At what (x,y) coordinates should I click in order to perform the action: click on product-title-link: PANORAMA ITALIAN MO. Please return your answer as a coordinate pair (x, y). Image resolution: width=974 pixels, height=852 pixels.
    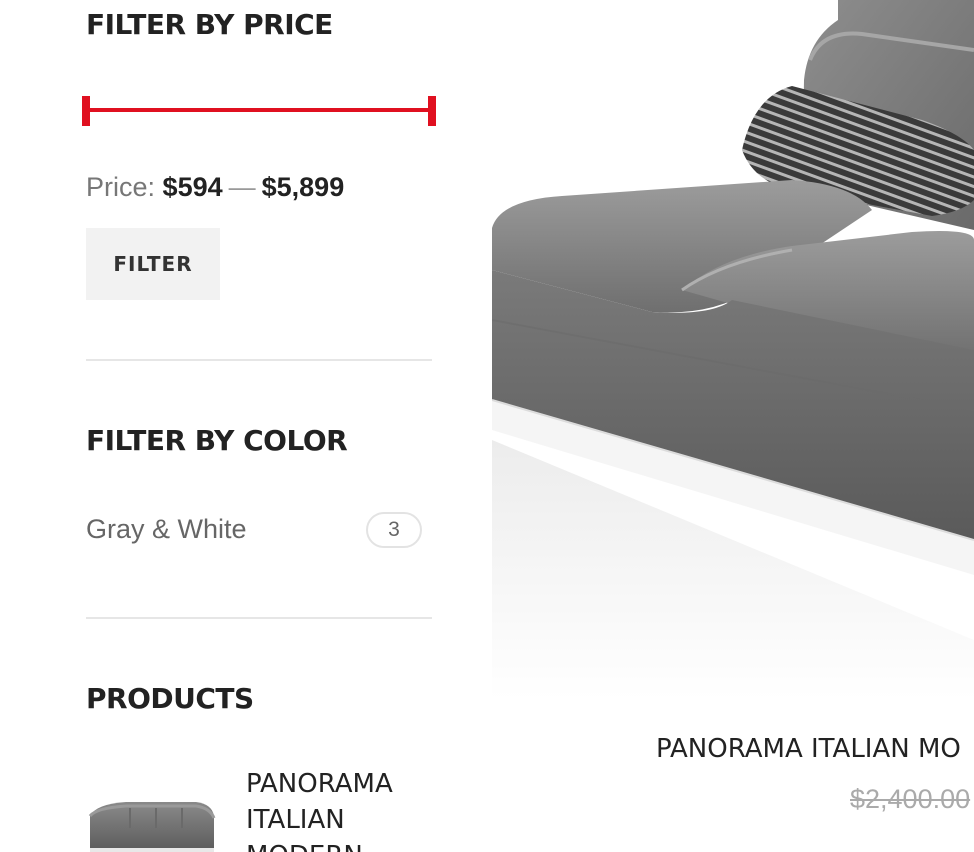
    Looking at the image, I should click on (808, 749).